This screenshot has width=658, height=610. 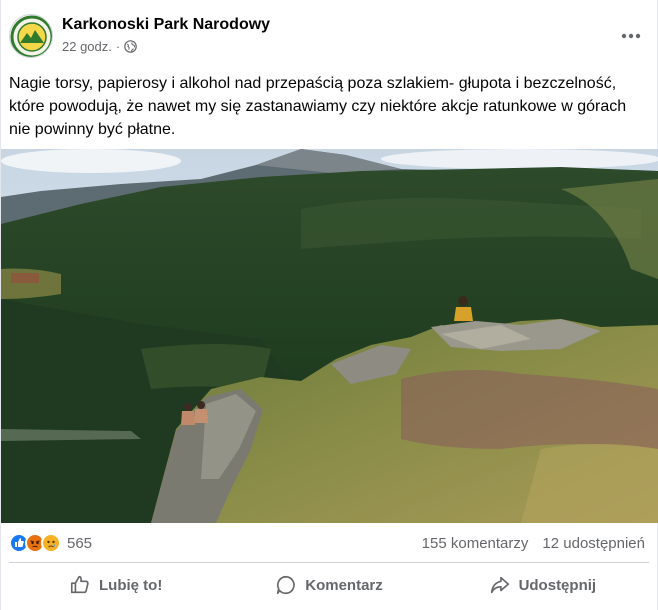 What do you see at coordinates (329, 562) in the screenshot?
I see `actions-divider` at bounding box center [329, 562].